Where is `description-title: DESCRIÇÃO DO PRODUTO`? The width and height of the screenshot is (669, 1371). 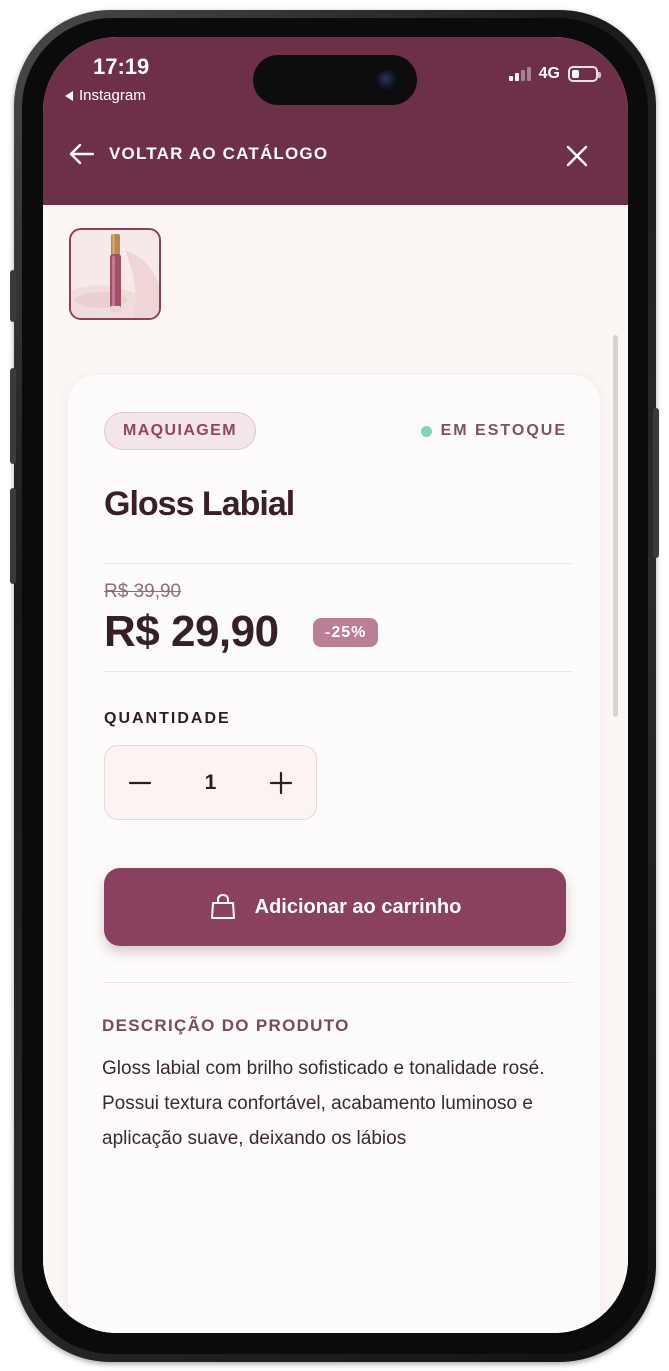
description-title: DESCRIÇÃO DO PRODUTO is located at coordinates (226, 1025).